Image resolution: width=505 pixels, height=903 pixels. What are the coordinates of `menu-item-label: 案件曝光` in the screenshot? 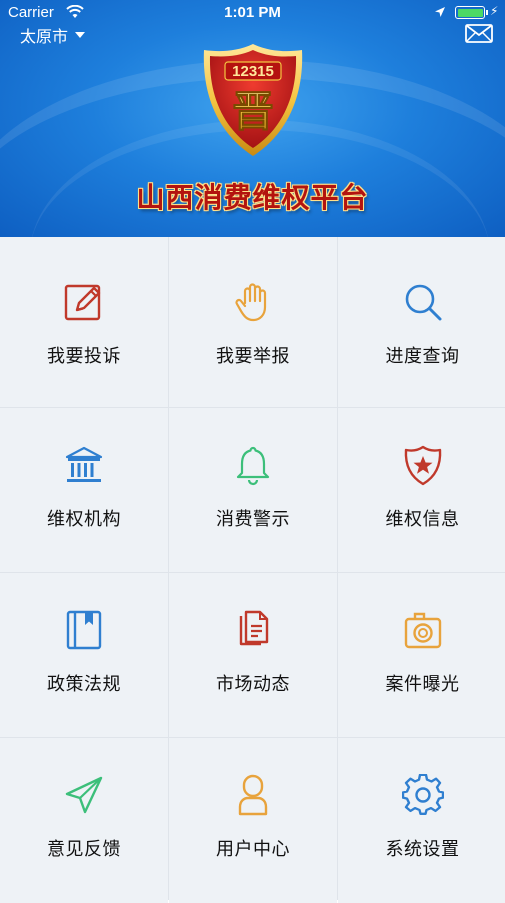 It's located at (422, 684).